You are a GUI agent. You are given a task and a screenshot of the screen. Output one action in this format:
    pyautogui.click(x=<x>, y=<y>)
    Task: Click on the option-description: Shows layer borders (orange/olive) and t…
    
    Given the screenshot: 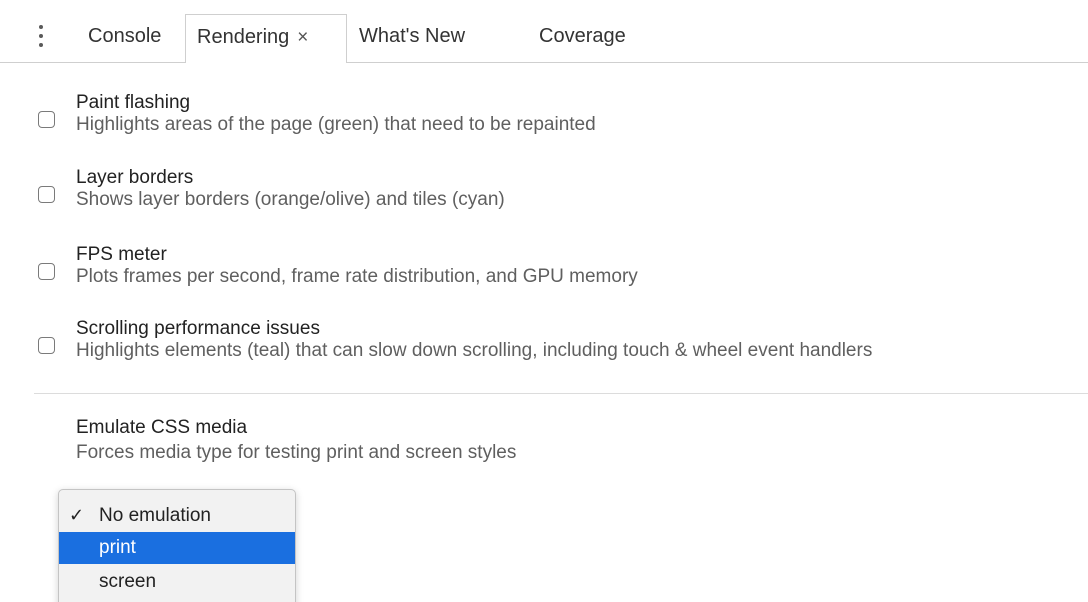 What is the action you would take?
    pyautogui.click(x=290, y=199)
    